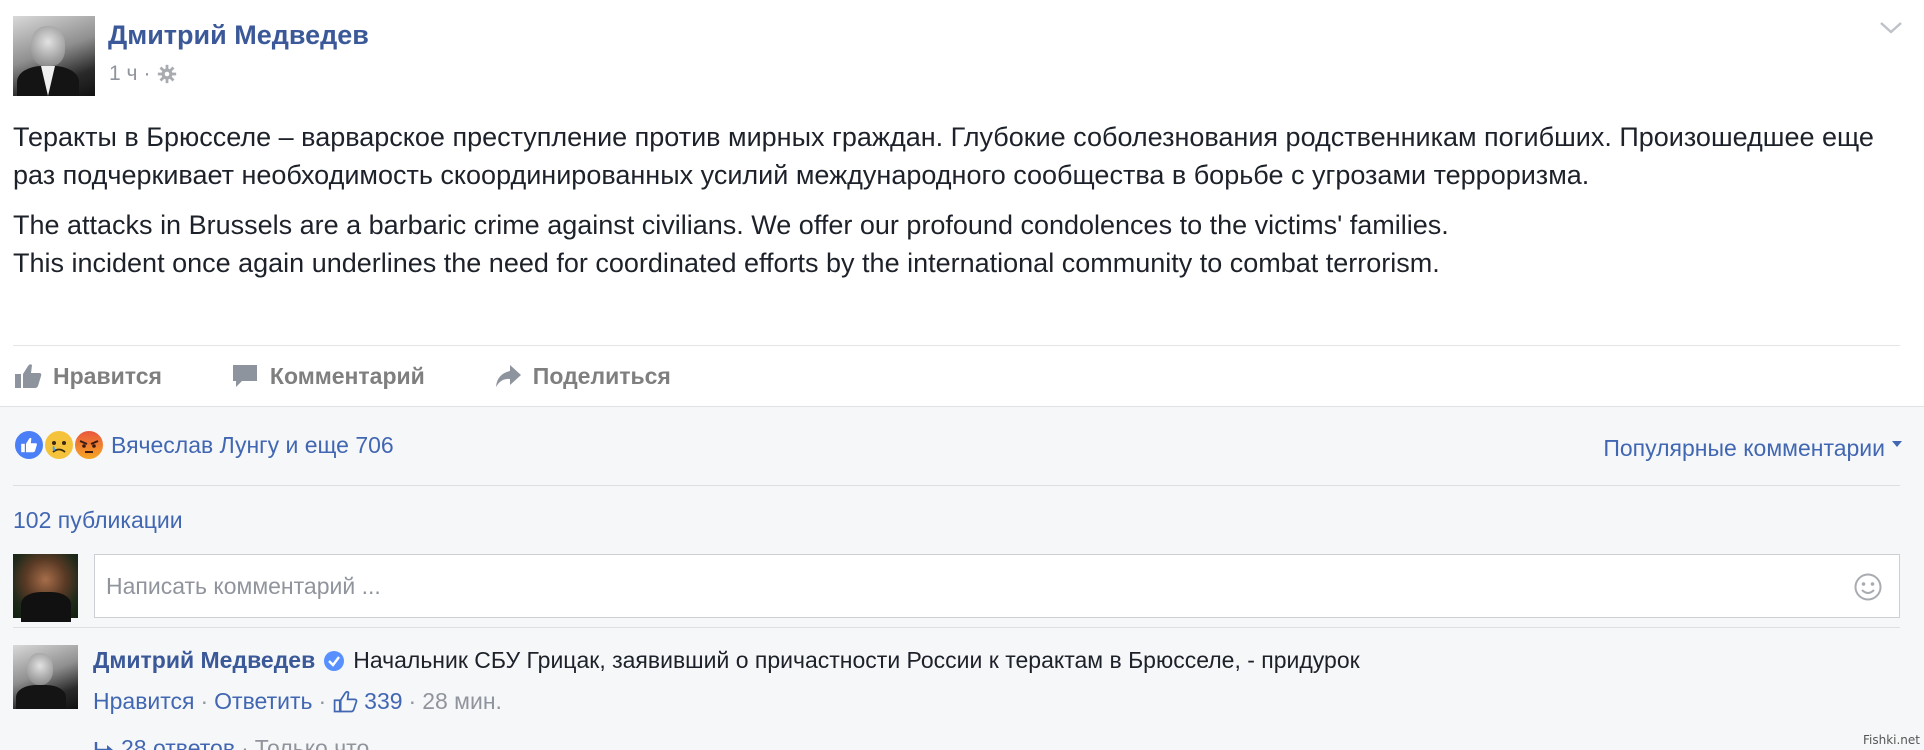 The height and width of the screenshot is (750, 1924). What do you see at coordinates (345, 702) in the screenshot?
I see `thumbs-up-outline-icon` at bounding box center [345, 702].